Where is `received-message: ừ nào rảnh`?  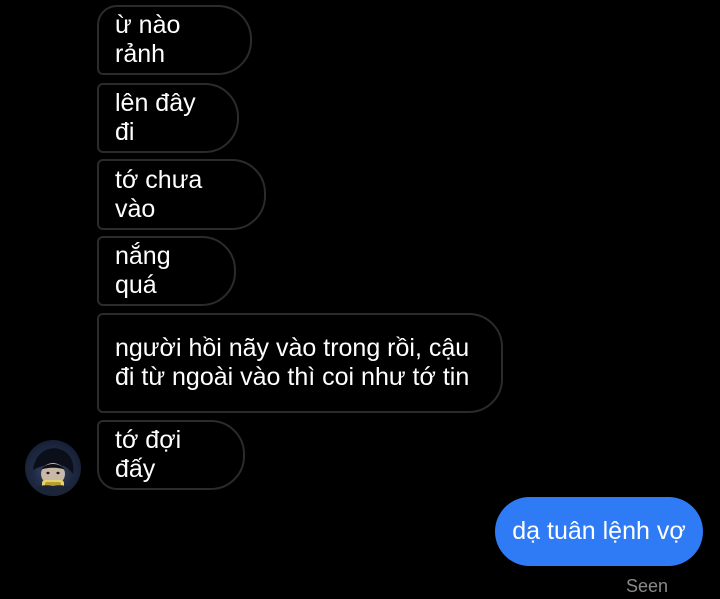
received-message: ừ nào rảnh is located at coordinates (174, 40).